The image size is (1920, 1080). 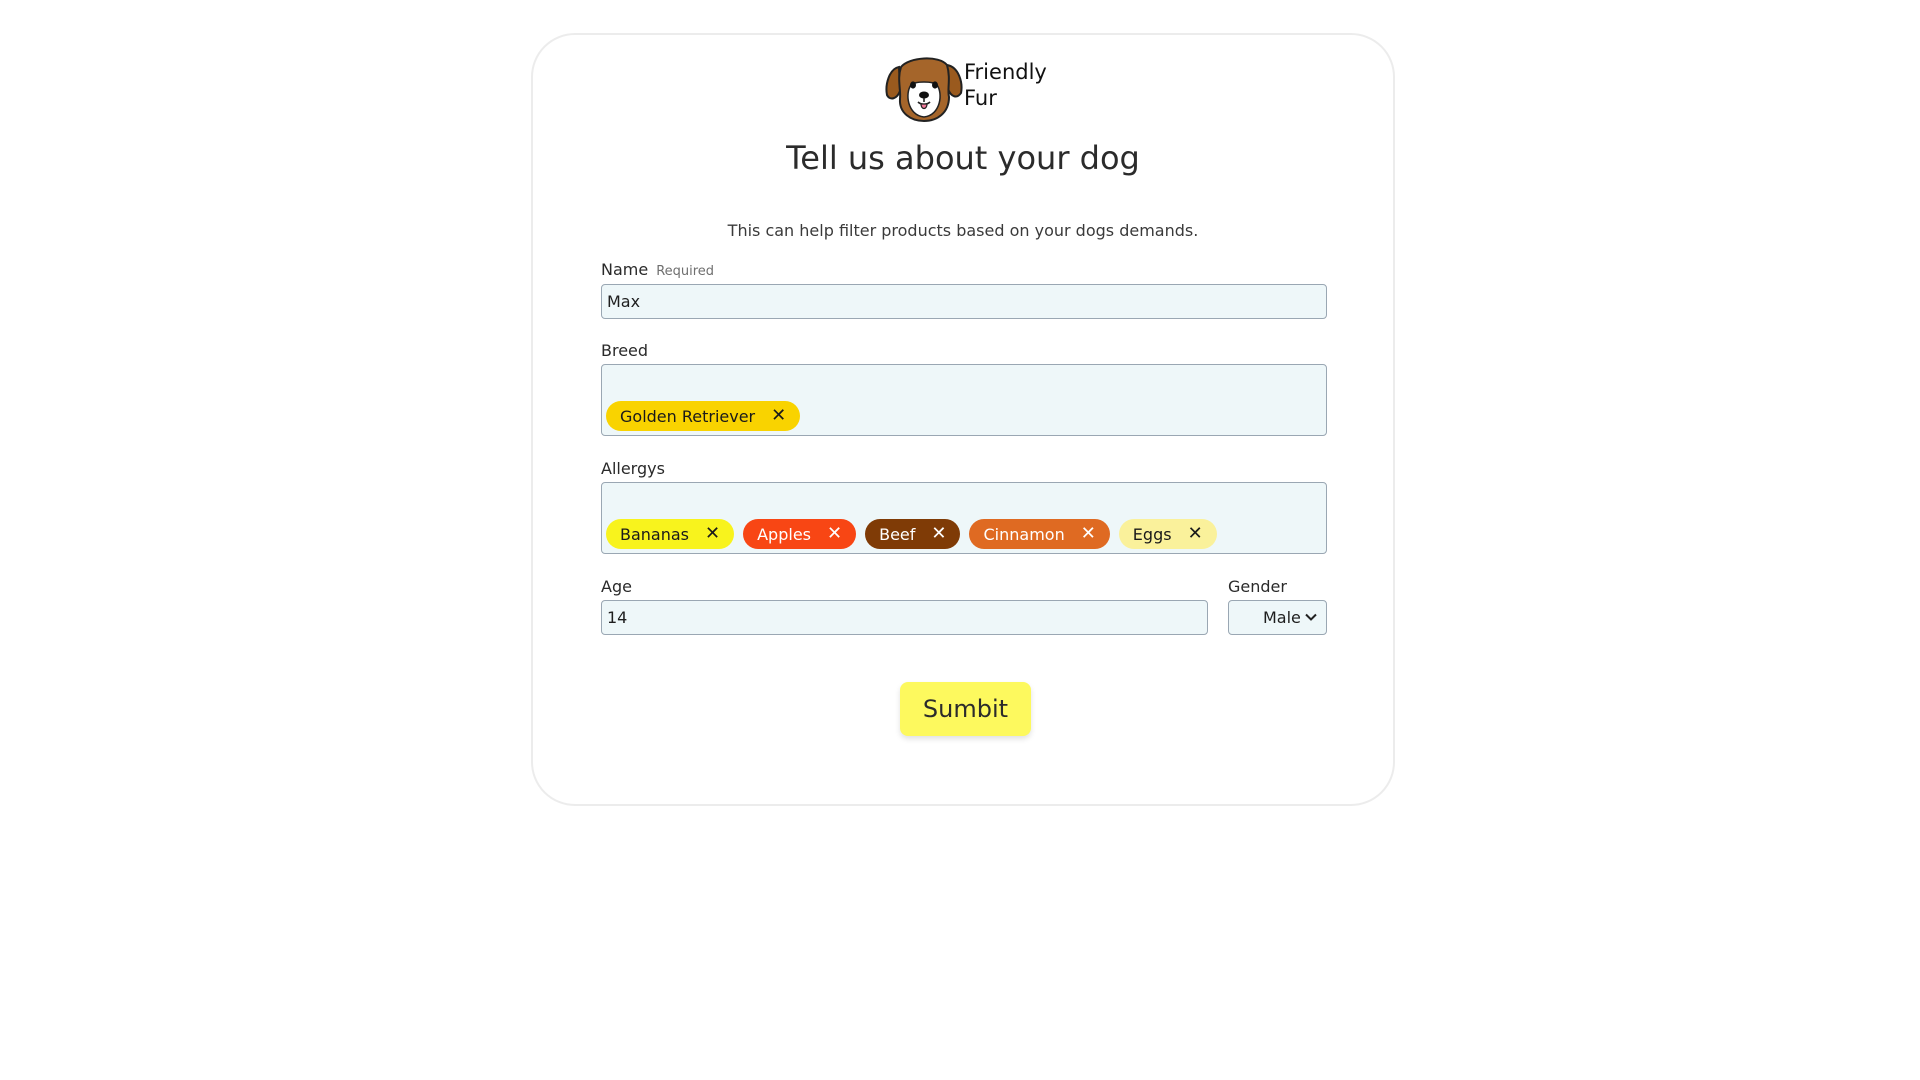 I want to click on breed-tag-input: Golden Retriever ✕, so click(x=964, y=400).